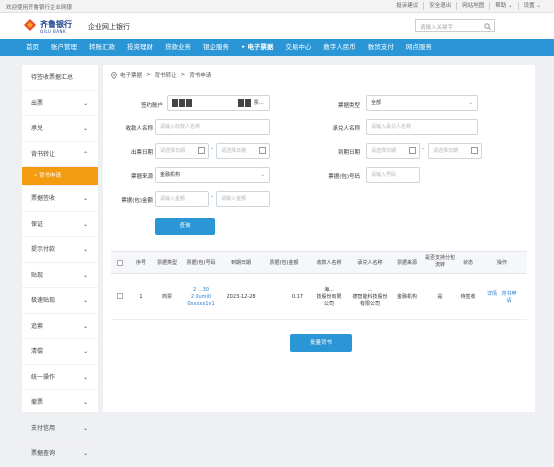 The width and height of the screenshot is (554, 467). Describe the element at coordinates (200, 76) in the screenshot. I see `breadcrumb-endorse-apply: 背书申请` at that location.